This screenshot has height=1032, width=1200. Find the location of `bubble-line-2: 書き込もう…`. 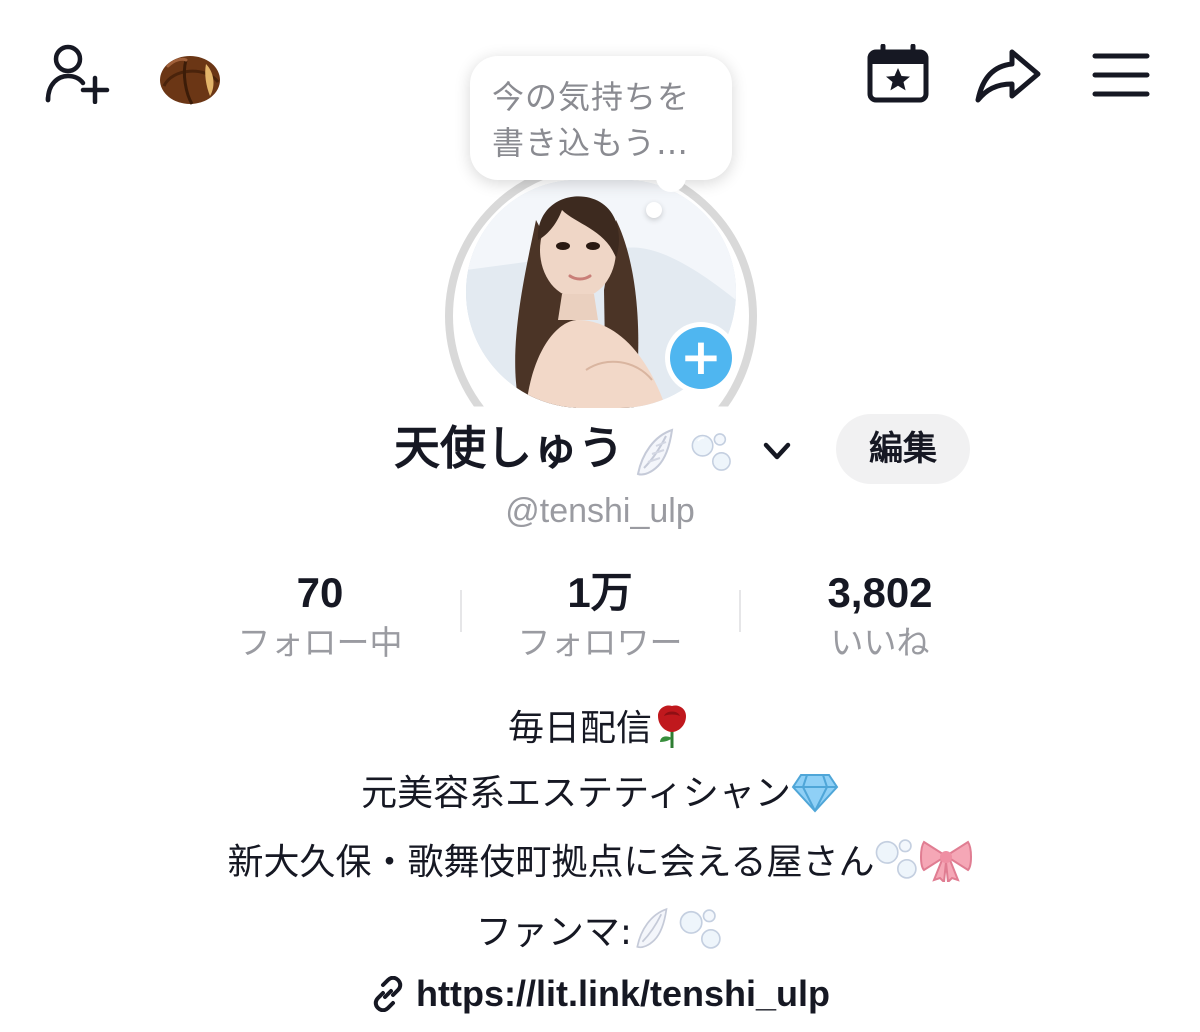

bubble-line-2: 書き込もう… is located at coordinates (591, 143).